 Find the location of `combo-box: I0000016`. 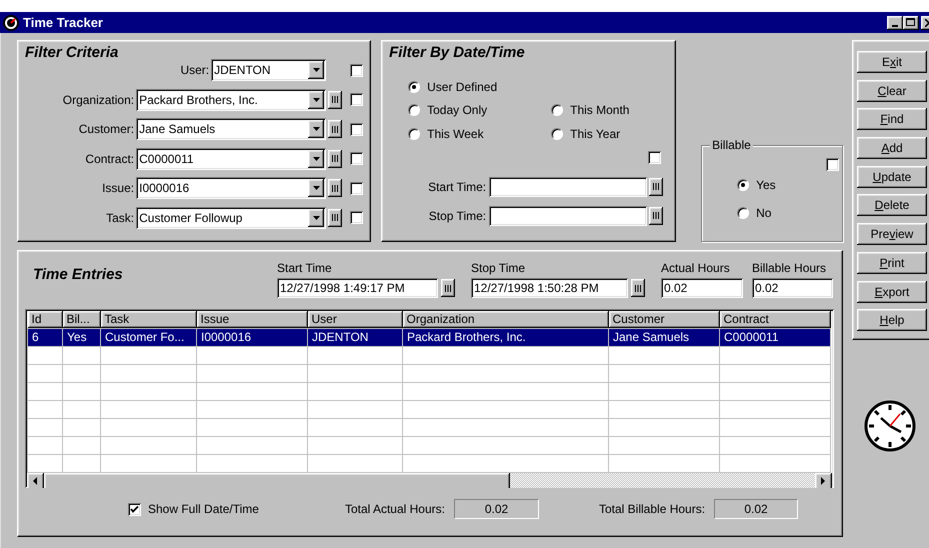

combo-box: I0000016 is located at coordinates (231, 188).